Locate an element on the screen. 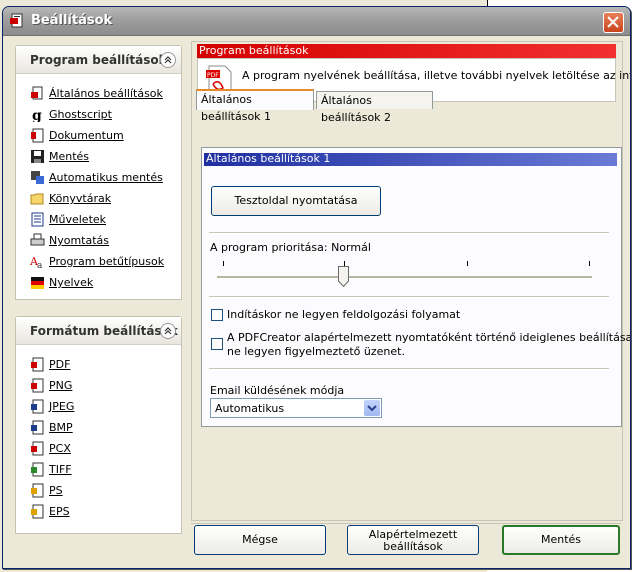 The height and width of the screenshot is (572, 635). defaults-label-2: beállítások is located at coordinates (413, 546).